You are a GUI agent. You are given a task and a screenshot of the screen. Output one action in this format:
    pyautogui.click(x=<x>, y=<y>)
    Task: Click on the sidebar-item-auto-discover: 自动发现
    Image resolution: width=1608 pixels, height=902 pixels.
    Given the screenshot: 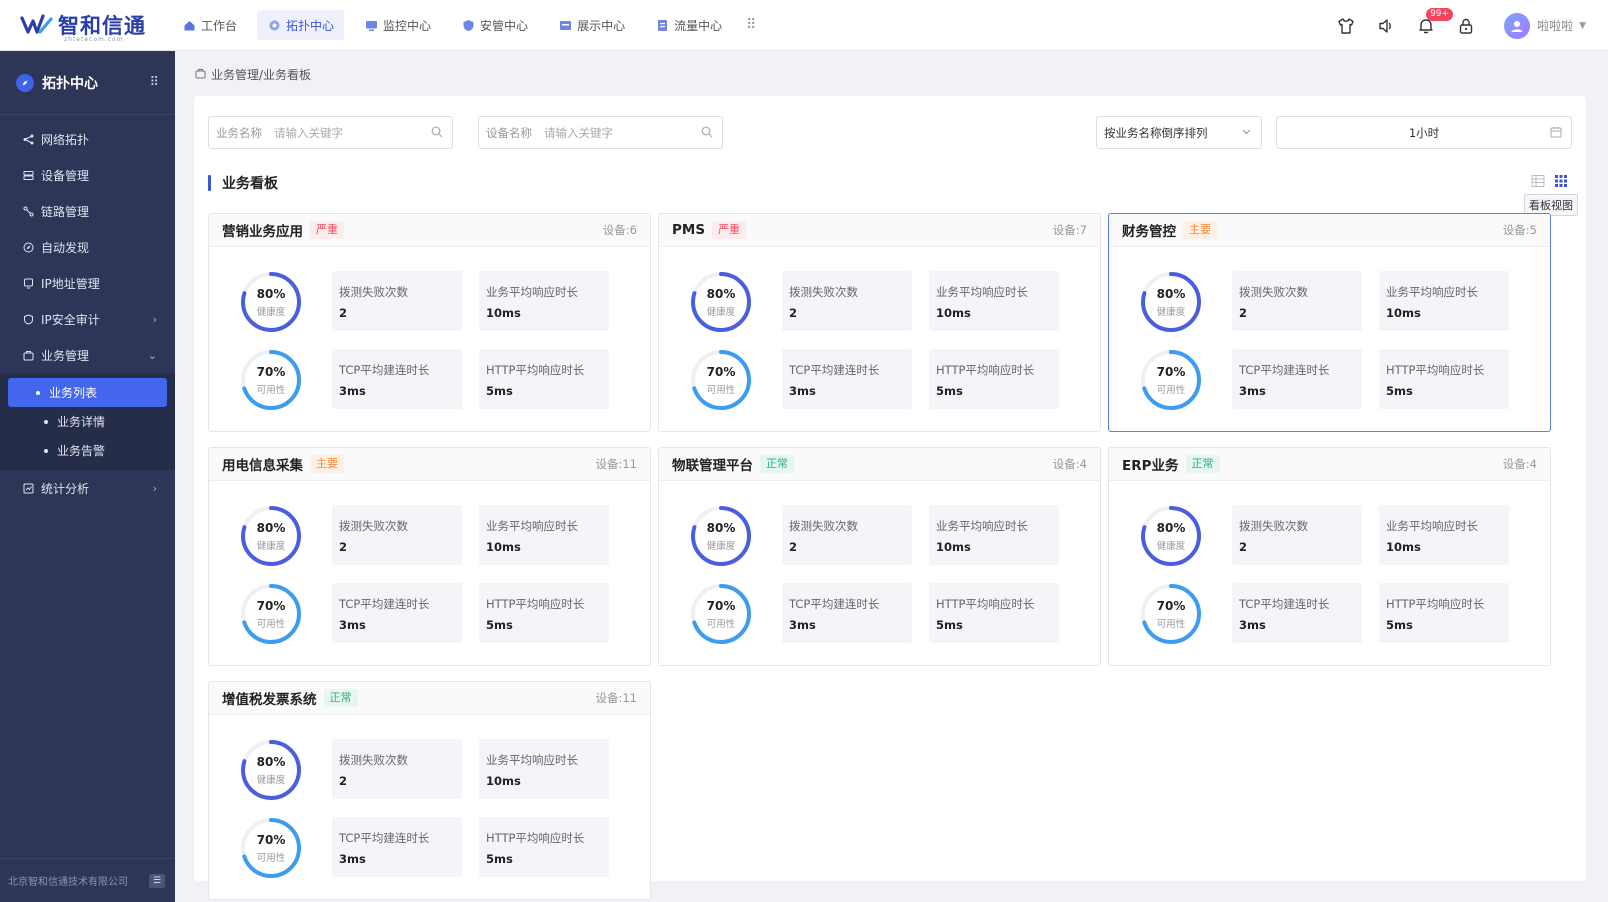 What is the action you would take?
    pyautogui.click(x=87, y=247)
    